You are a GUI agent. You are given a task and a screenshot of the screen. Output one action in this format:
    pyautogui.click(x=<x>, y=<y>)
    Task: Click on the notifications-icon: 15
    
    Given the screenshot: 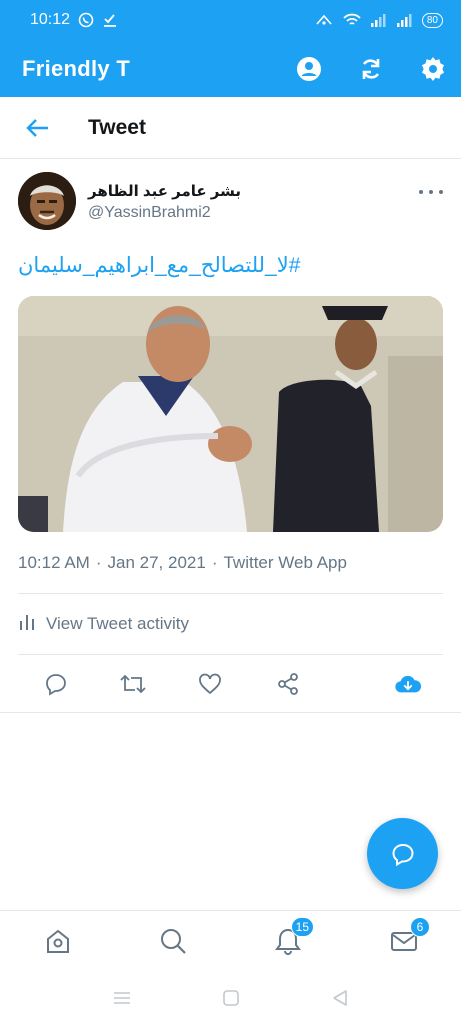 What is the action you would take?
    pyautogui.click(x=293, y=937)
    